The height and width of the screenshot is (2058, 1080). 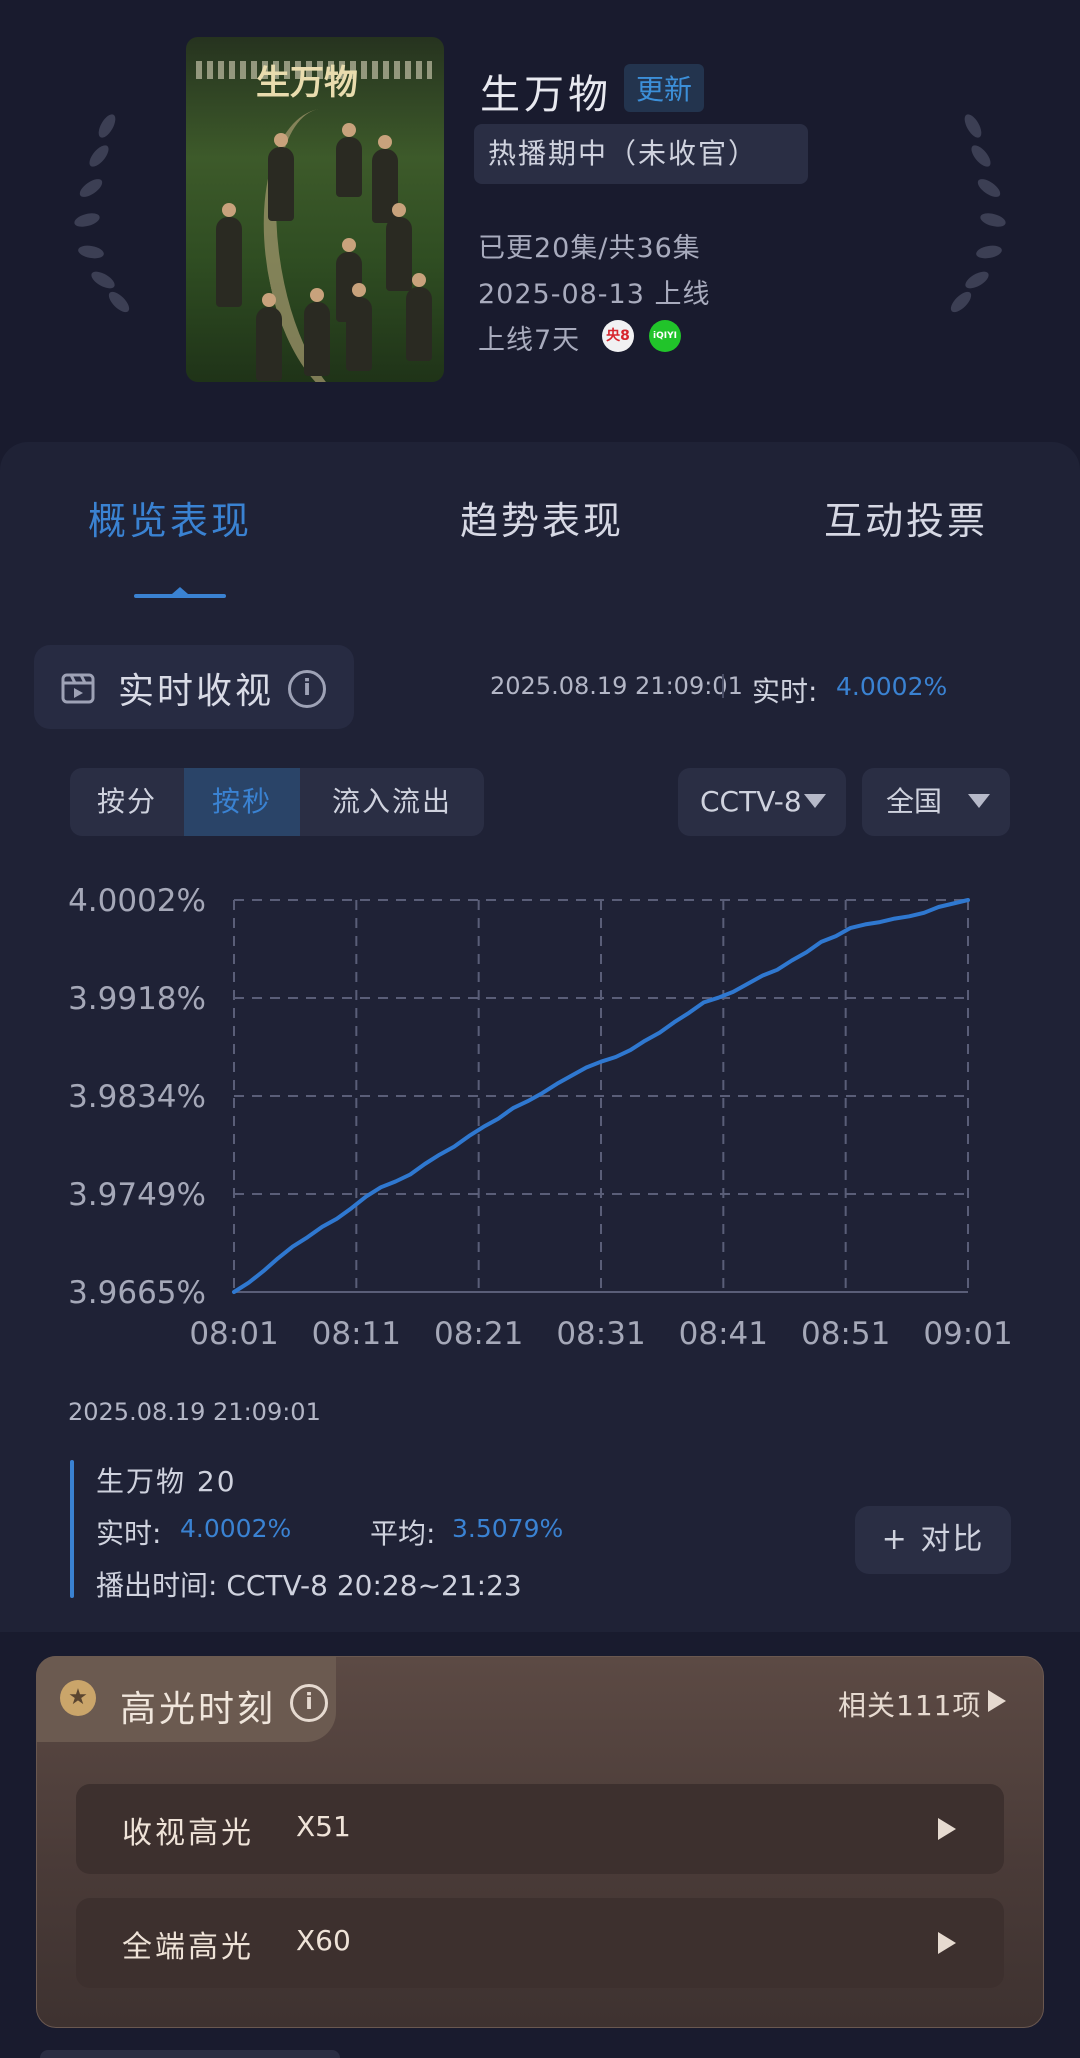 I want to click on region-dropdown: 全国, so click(x=936, y=802).